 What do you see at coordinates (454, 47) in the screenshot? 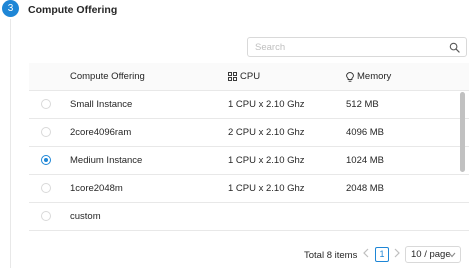
I see `search-icon` at bounding box center [454, 47].